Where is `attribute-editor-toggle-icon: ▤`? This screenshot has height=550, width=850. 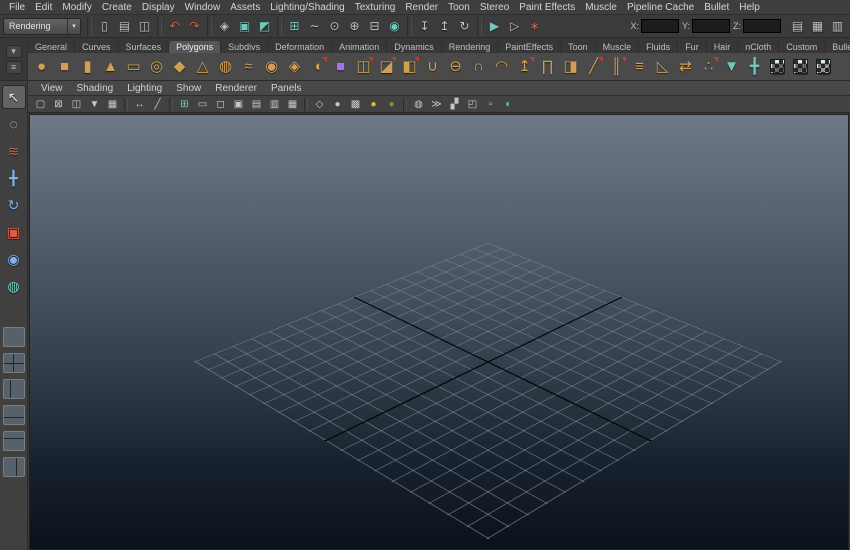
attribute-editor-toggle-icon: ▤ is located at coordinates (797, 26).